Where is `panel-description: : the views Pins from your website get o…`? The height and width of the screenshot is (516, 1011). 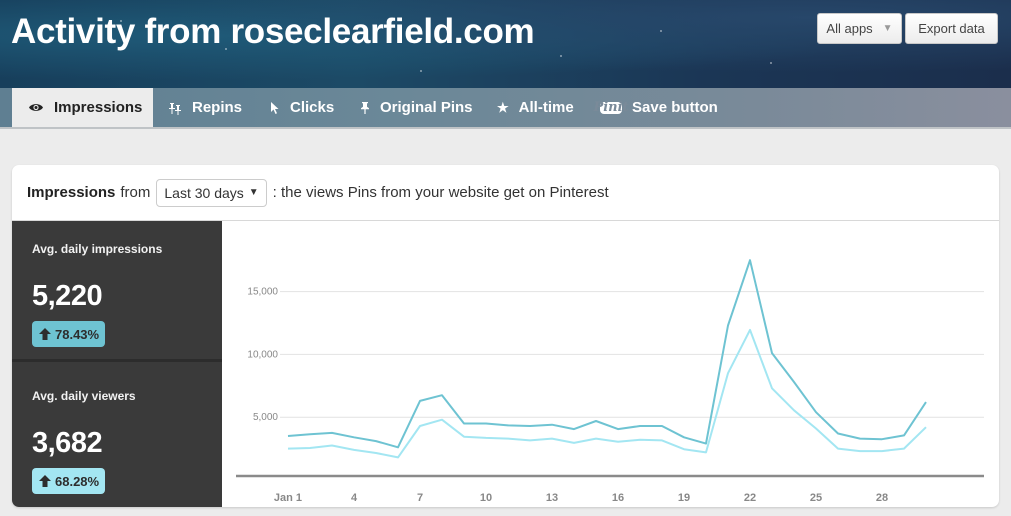
panel-description: : the views Pins from your website get o… is located at coordinates (440, 192).